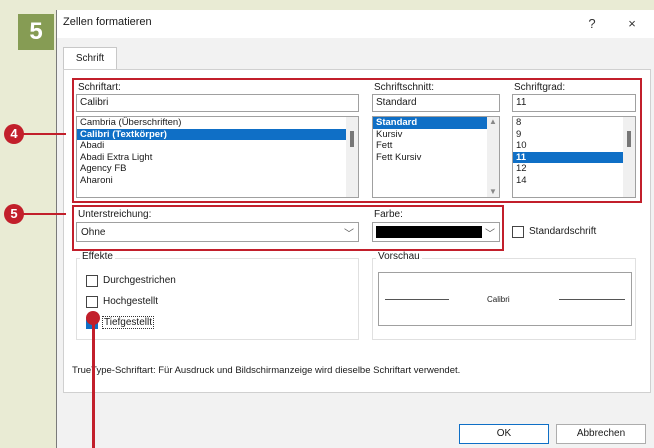 This screenshot has width=654, height=448. Describe the element at coordinates (592, 24) in the screenshot. I see `help-button: ?` at that location.